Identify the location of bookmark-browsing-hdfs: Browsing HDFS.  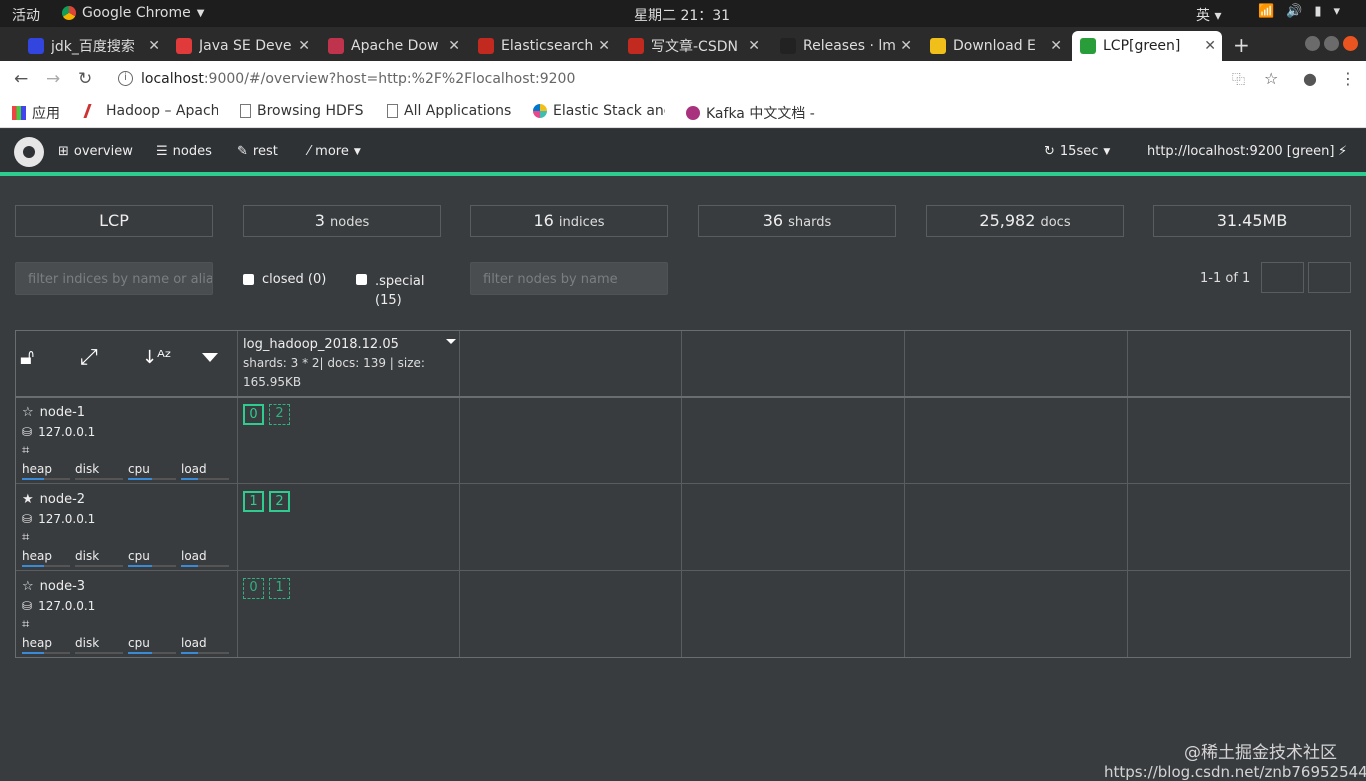
(301, 111).